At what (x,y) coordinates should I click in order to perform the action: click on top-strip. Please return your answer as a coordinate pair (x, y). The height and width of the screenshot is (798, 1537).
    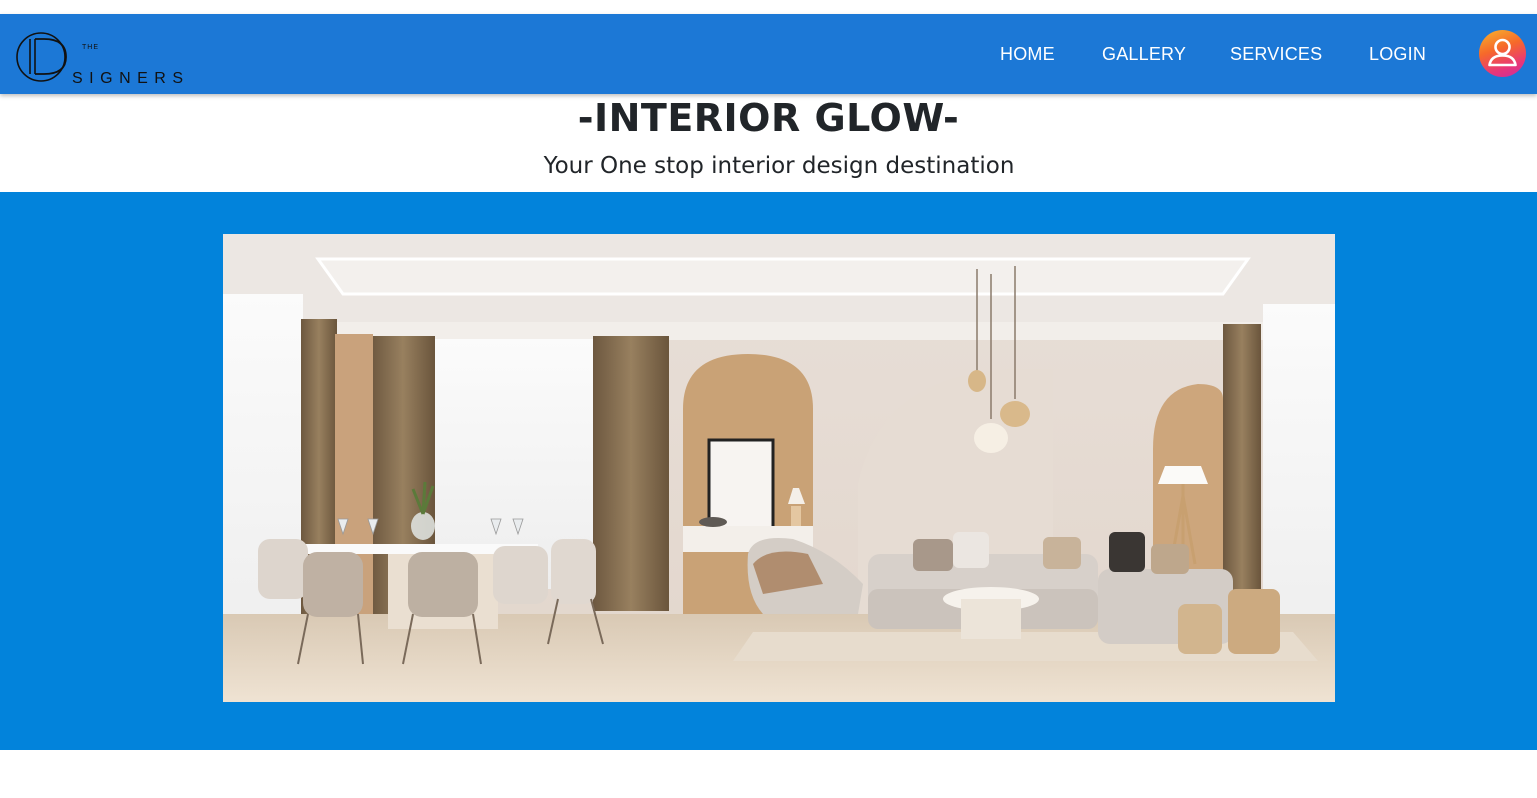
    Looking at the image, I should click on (768, 7).